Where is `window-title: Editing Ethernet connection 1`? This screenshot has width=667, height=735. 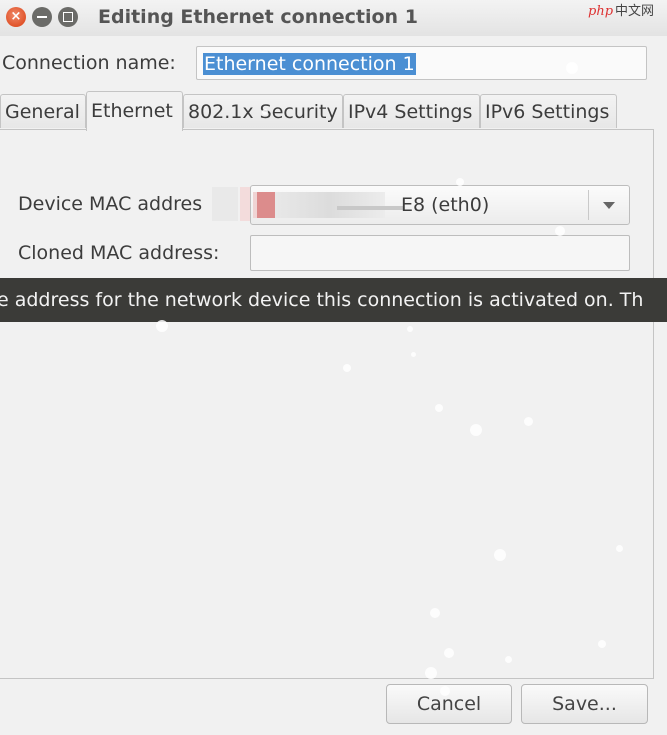 window-title: Editing Ethernet connection 1 is located at coordinates (258, 17).